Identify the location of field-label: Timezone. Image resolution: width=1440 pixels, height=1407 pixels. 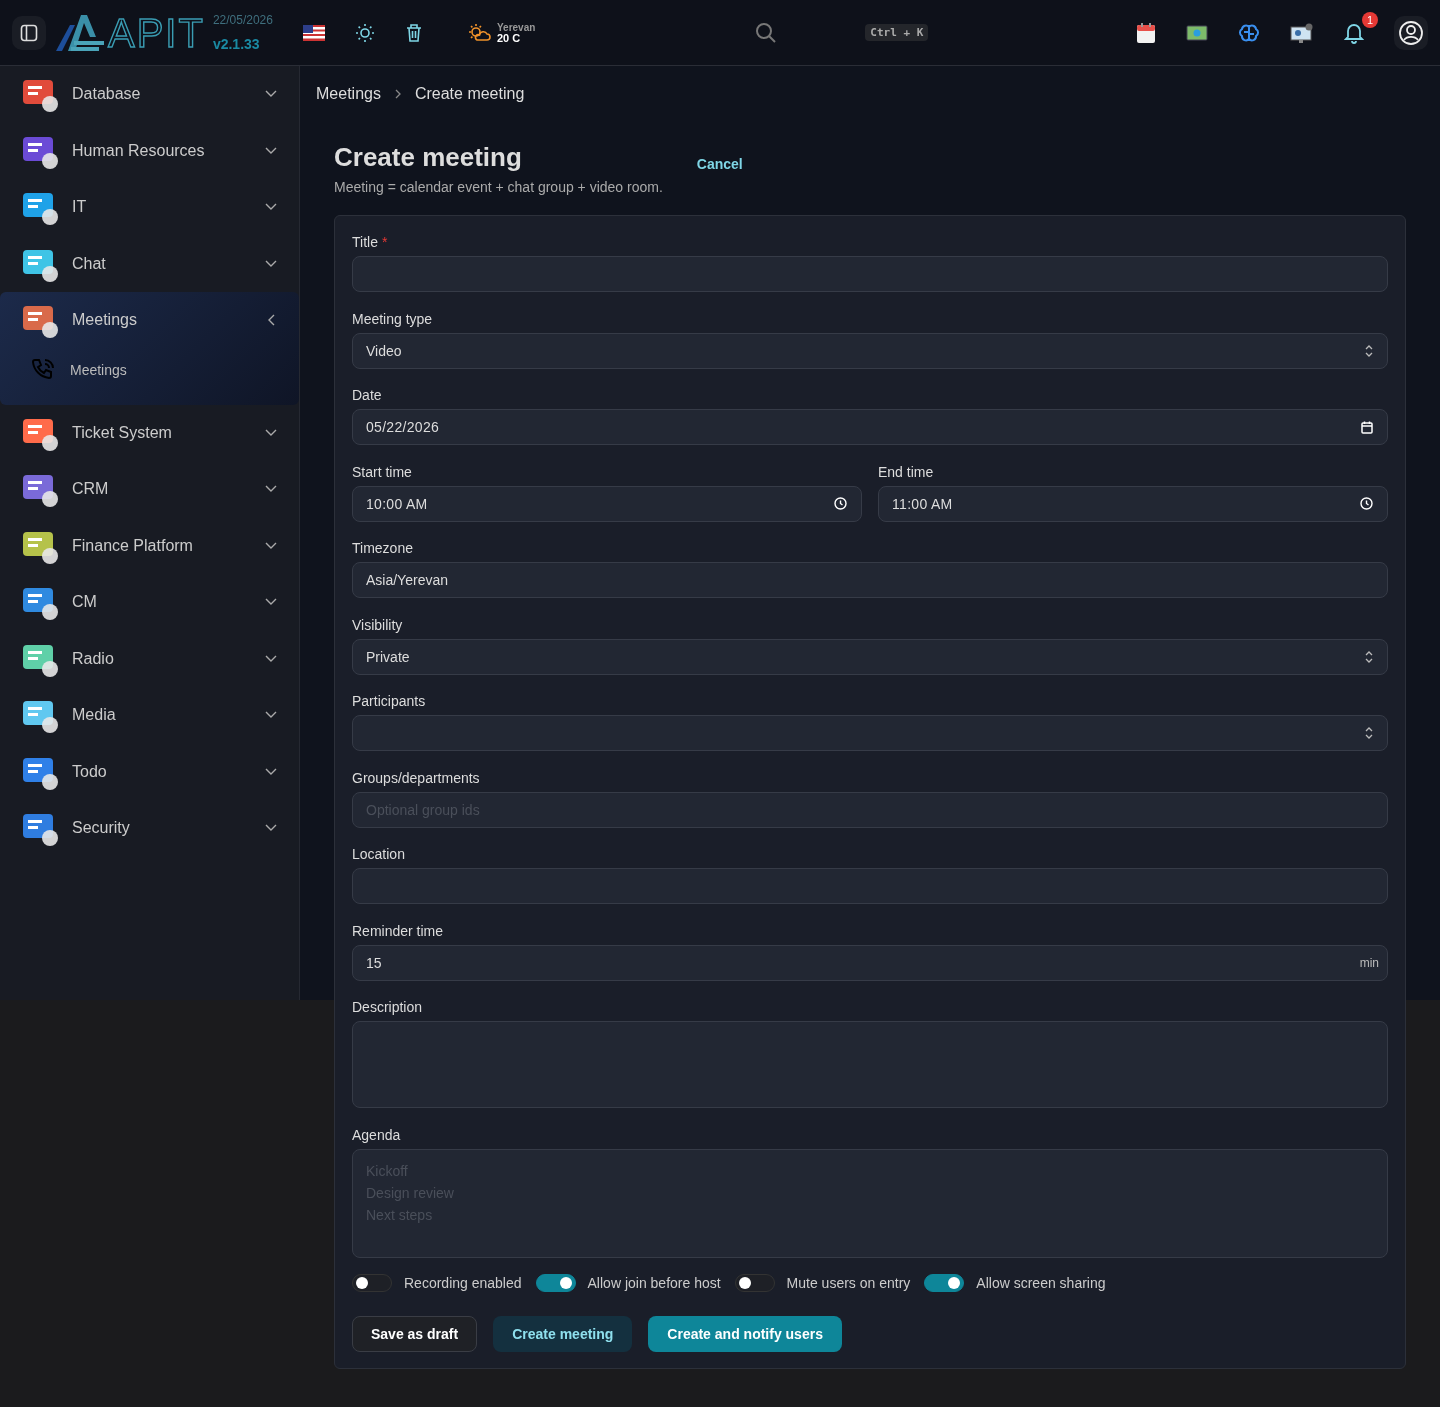
(382, 548).